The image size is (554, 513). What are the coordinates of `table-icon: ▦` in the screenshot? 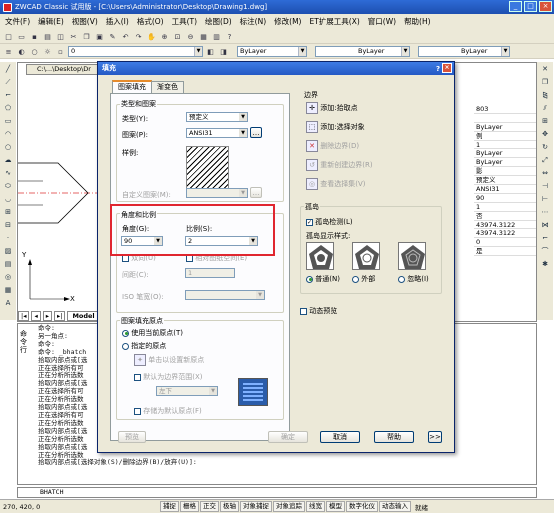 It's located at (8, 290).